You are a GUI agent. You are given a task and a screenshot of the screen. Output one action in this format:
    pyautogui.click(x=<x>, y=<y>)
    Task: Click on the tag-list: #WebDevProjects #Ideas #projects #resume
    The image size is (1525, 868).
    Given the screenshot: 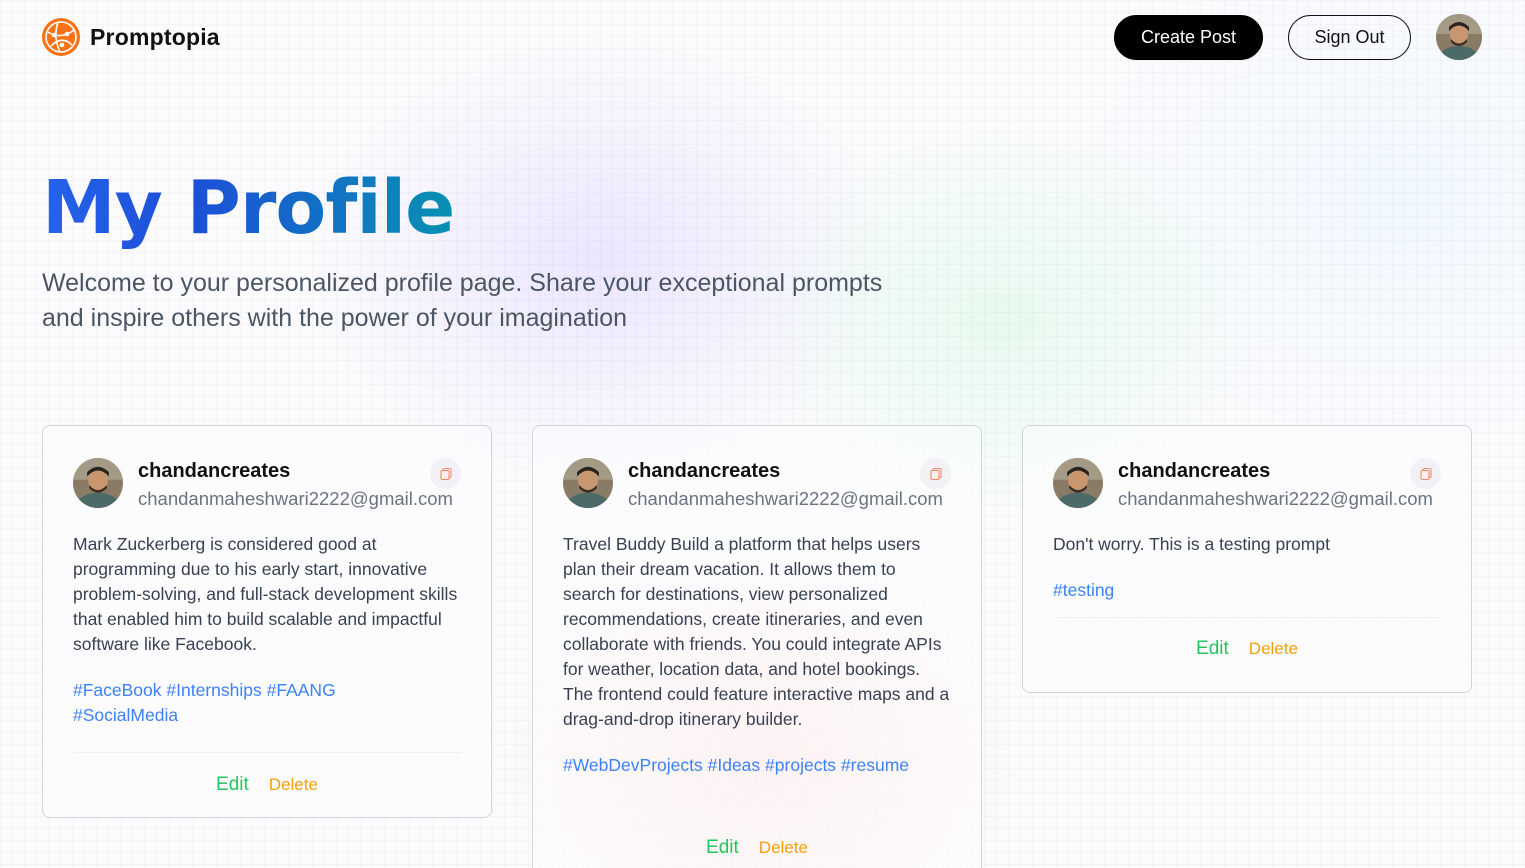 What is the action you would take?
    pyautogui.click(x=757, y=765)
    